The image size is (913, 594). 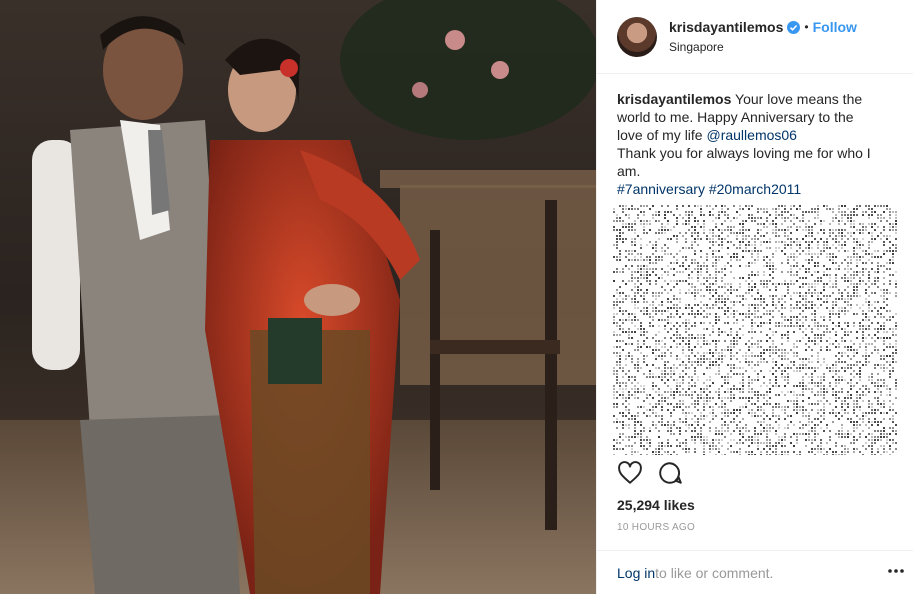 What do you see at coordinates (835, 27) in the screenshot?
I see `follow-button: Follow` at bounding box center [835, 27].